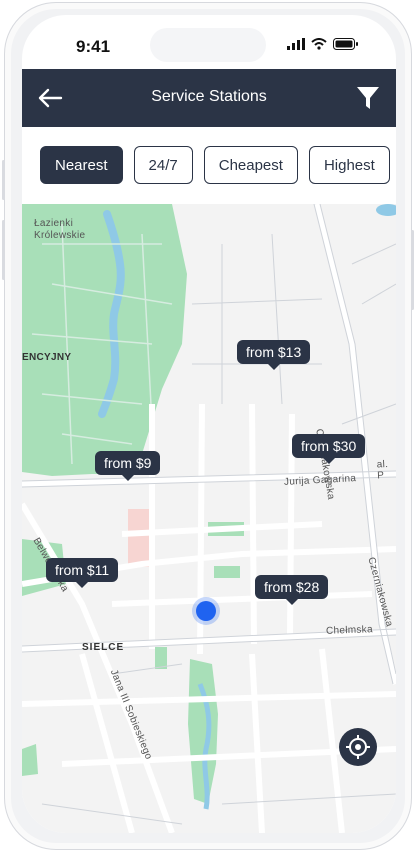 The image size is (416, 852). I want to click on chip-cheapest: Cheapest, so click(250, 165).